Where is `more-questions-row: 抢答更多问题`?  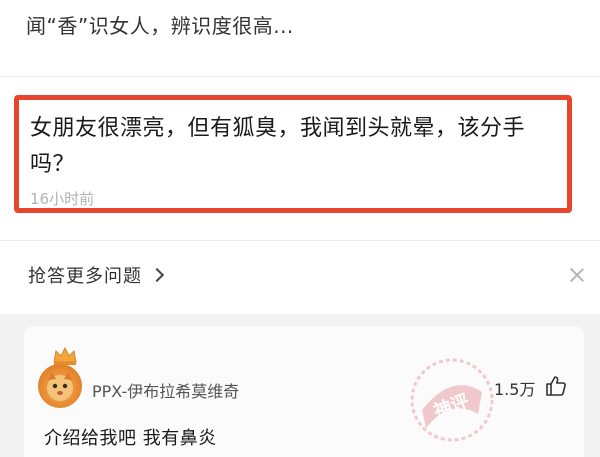
more-questions-row: 抢答更多问题 is located at coordinates (300, 276).